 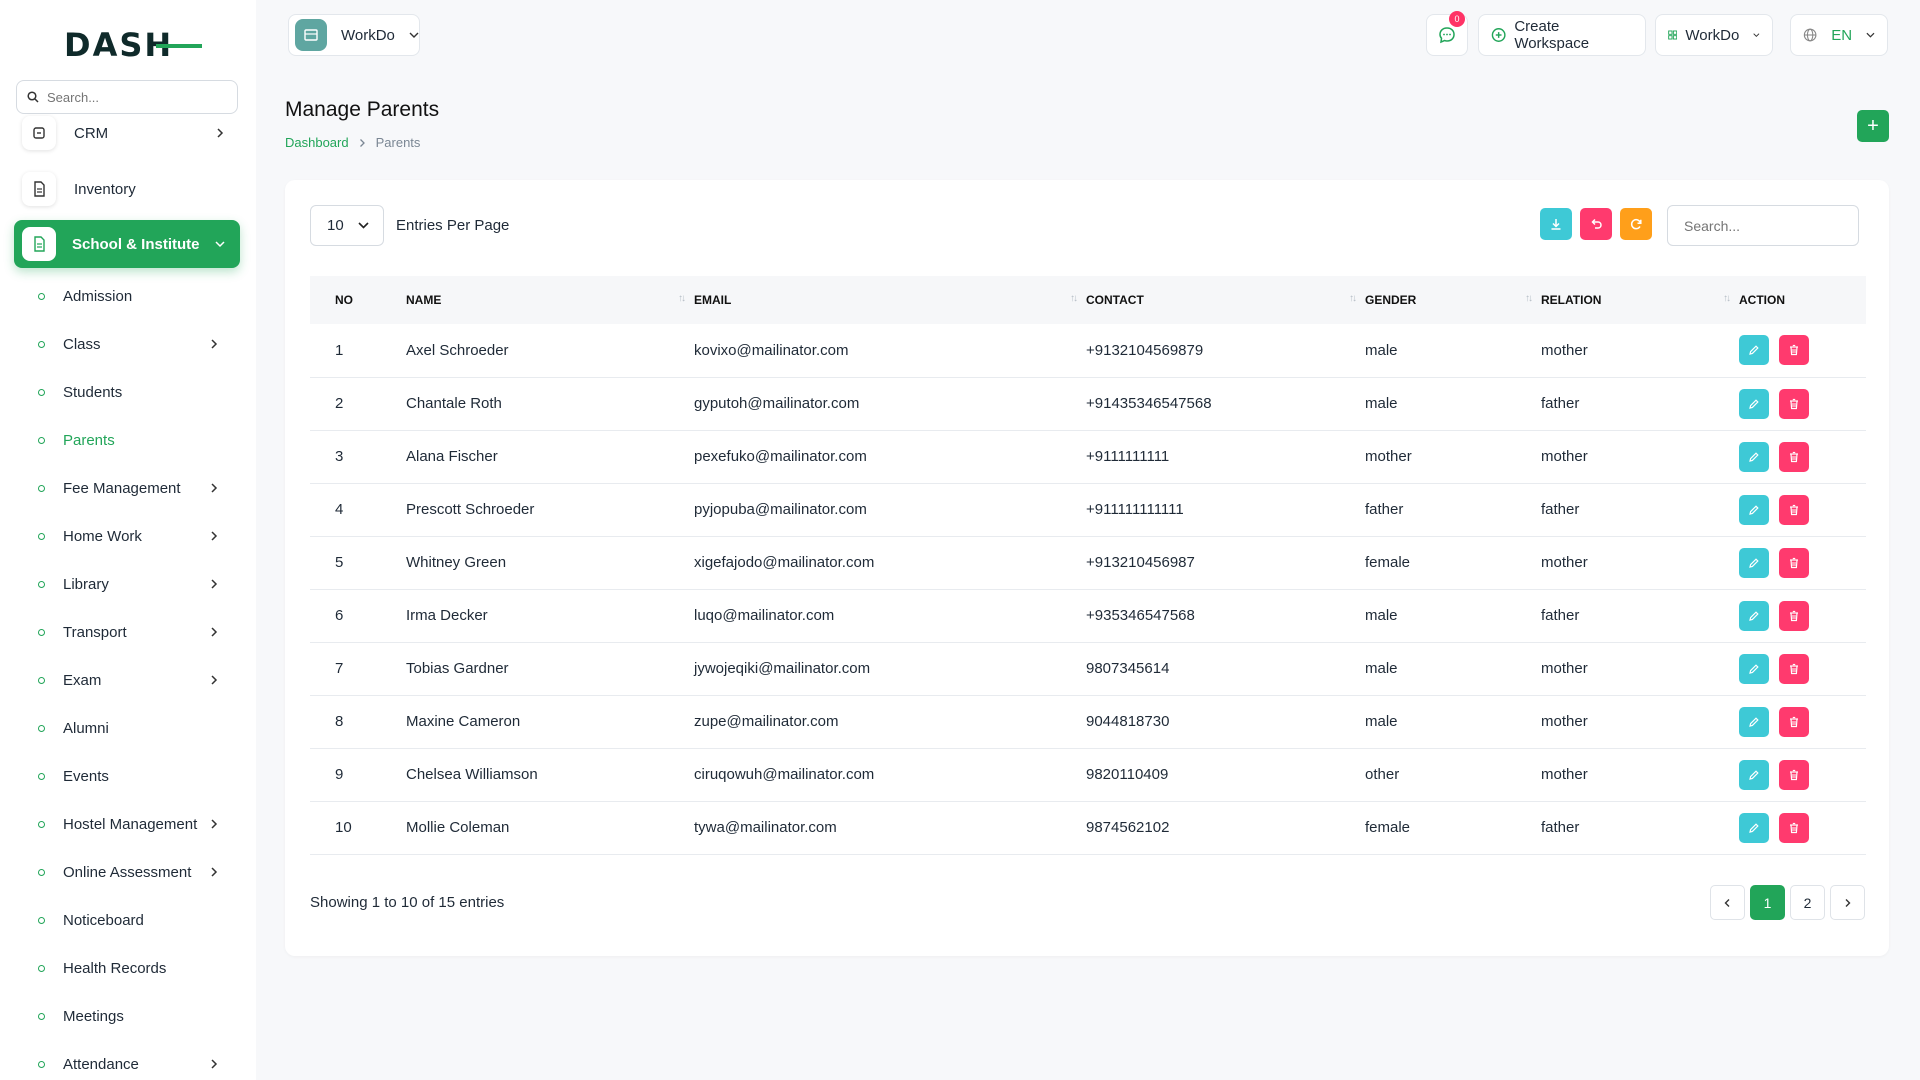 I want to click on sidebar-subitem-online-assessment: Online Assessment, so click(x=138, y=872).